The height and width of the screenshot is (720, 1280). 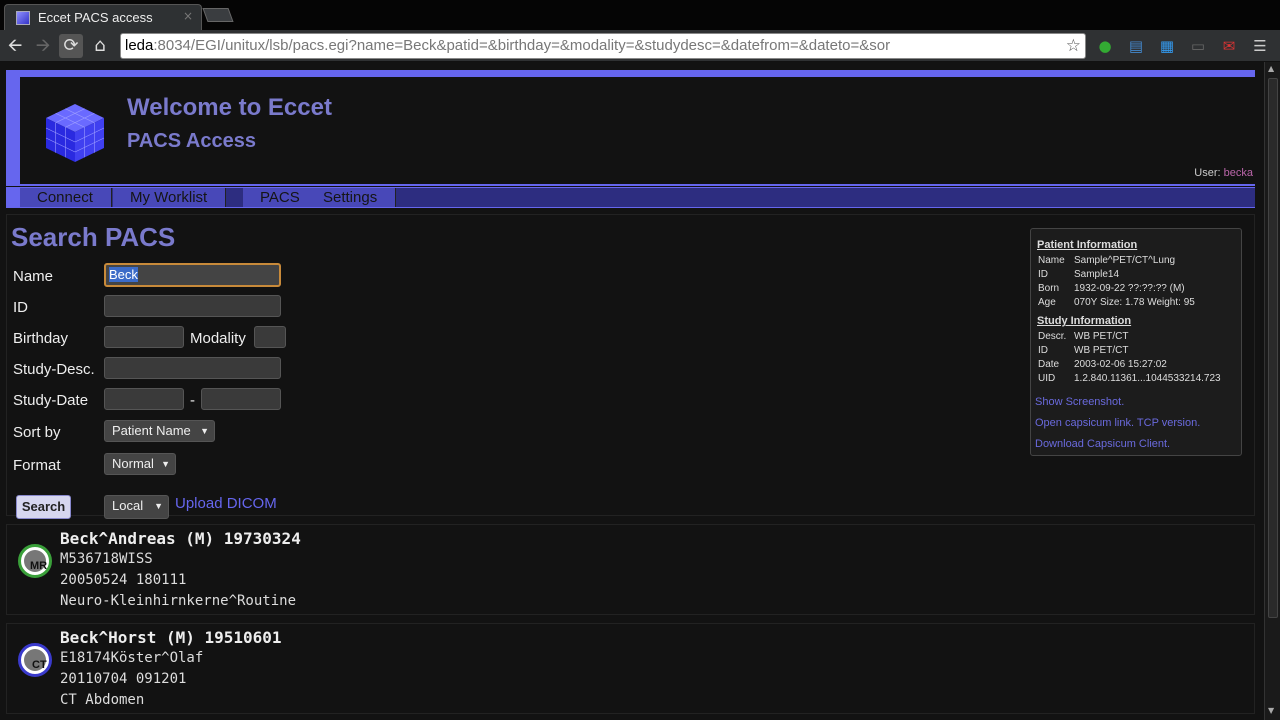 I want to click on scroll-down-icon: ▼, so click(x=1271, y=710).